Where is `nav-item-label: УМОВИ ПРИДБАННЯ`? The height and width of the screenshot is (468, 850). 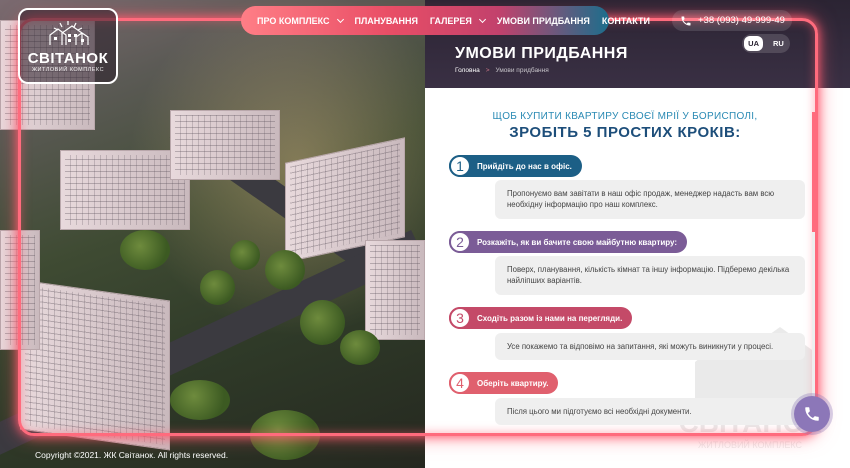
nav-item-label: УМОВИ ПРИДБАННЯ is located at coordinates (543, 20).